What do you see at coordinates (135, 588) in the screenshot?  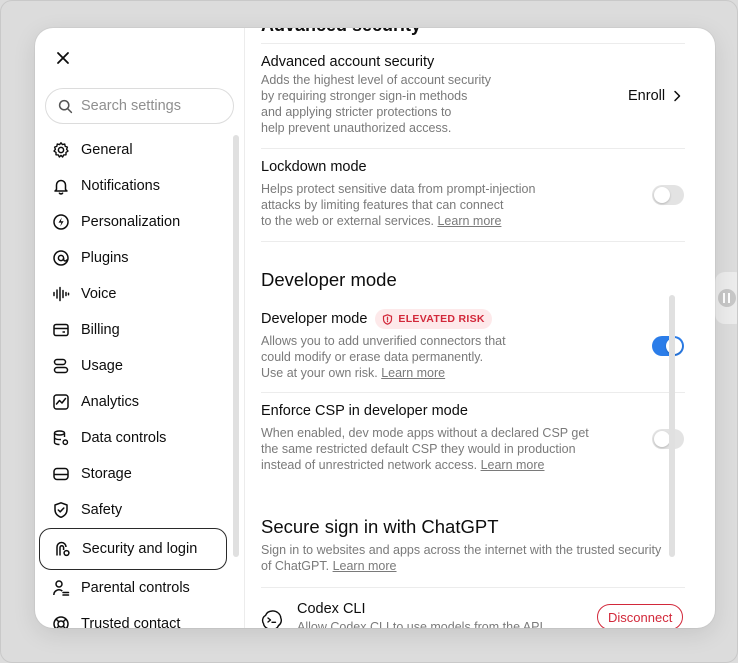 I see `sidebar-item-label: Parental controls` at bounding box center [135, 588].